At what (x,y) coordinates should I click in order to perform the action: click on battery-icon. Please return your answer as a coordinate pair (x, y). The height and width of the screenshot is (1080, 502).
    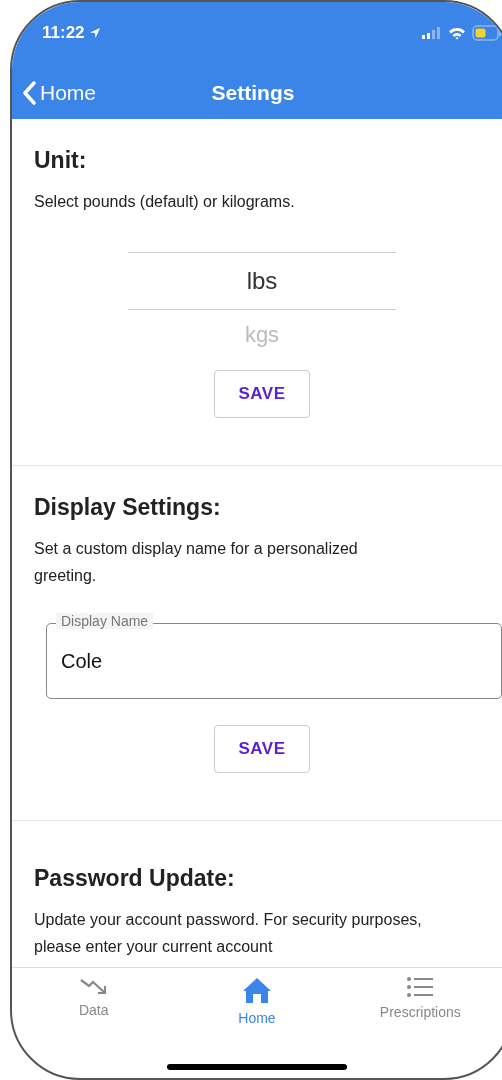
    Looking at the image, I should click on (487, 33).